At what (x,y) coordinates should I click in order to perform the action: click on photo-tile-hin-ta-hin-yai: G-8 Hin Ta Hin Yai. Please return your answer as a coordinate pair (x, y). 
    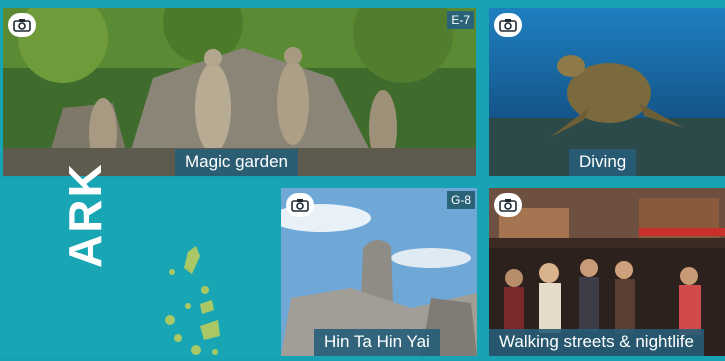
    Looking at the image, I should click on (379, 272).